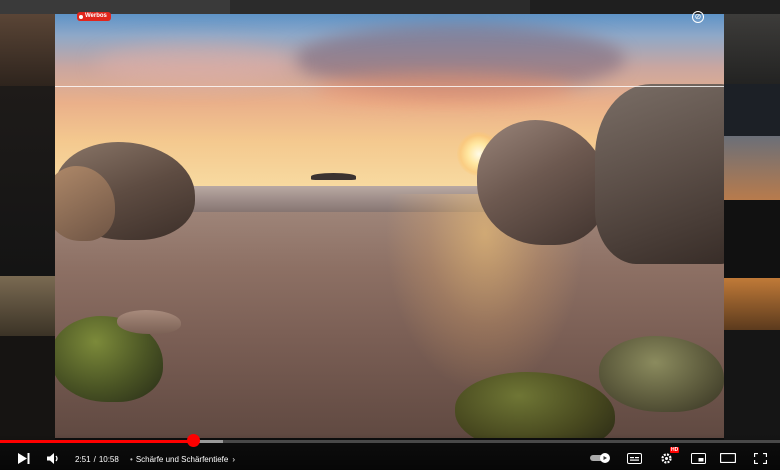 This screenshot has width=780, height=470. I want to click on current-time: 2:51, so click(83, 459).